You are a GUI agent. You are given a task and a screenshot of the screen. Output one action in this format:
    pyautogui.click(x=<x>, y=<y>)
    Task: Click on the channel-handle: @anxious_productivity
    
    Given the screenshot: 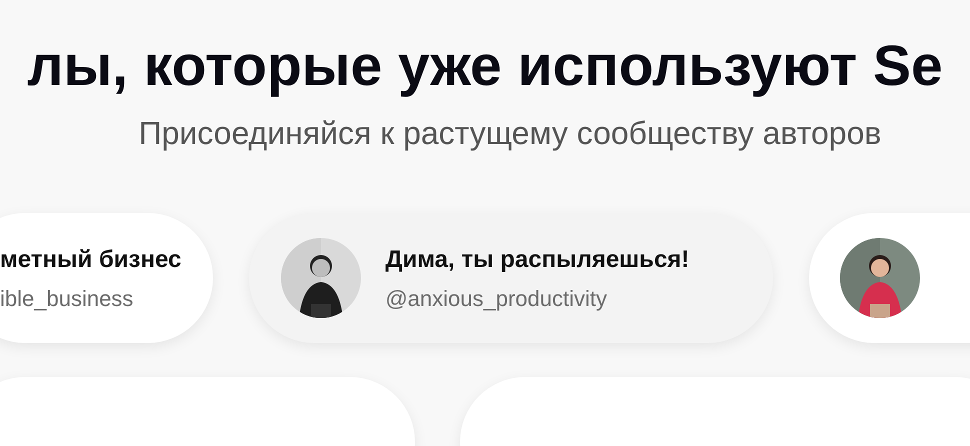 What is the action you would take?
    pyautogui.click(x=496, y=298)
    